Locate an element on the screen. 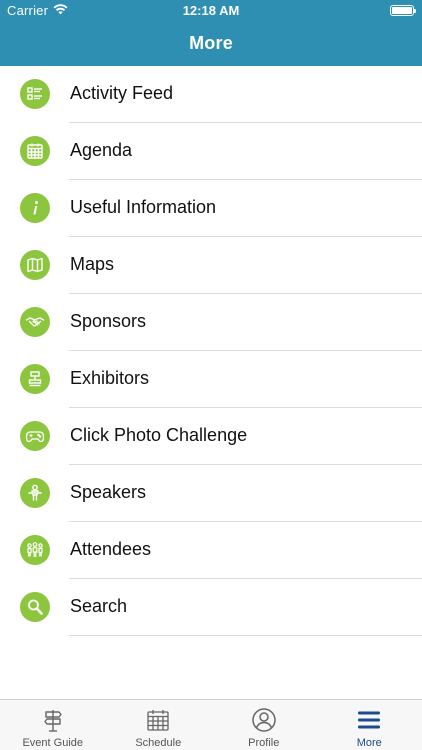 The image size is (422, 750). menu-item-click-photo-challenge: Click Photo Challenge is located at coordinates (211, 436).